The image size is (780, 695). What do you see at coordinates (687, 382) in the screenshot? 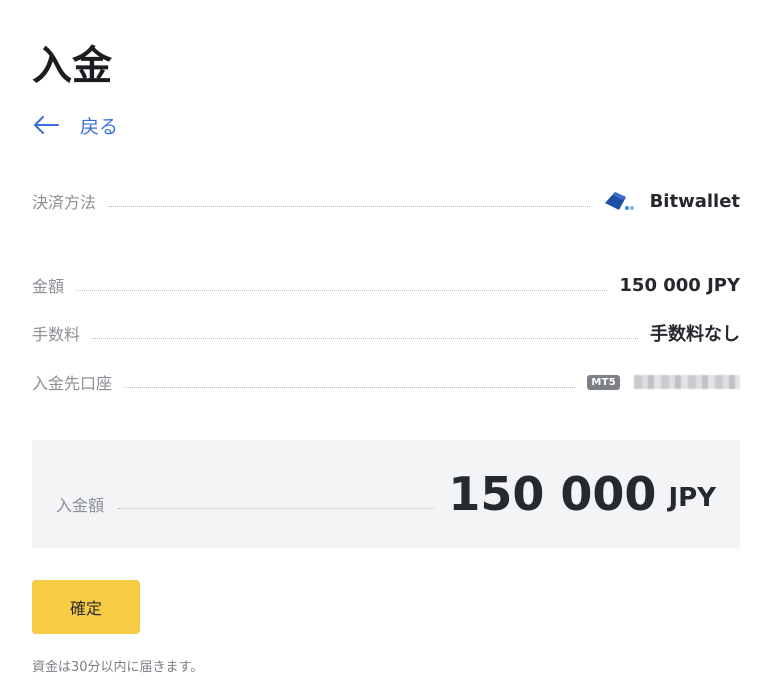
I see `masked-account-number` at bounding box center [687, 382].